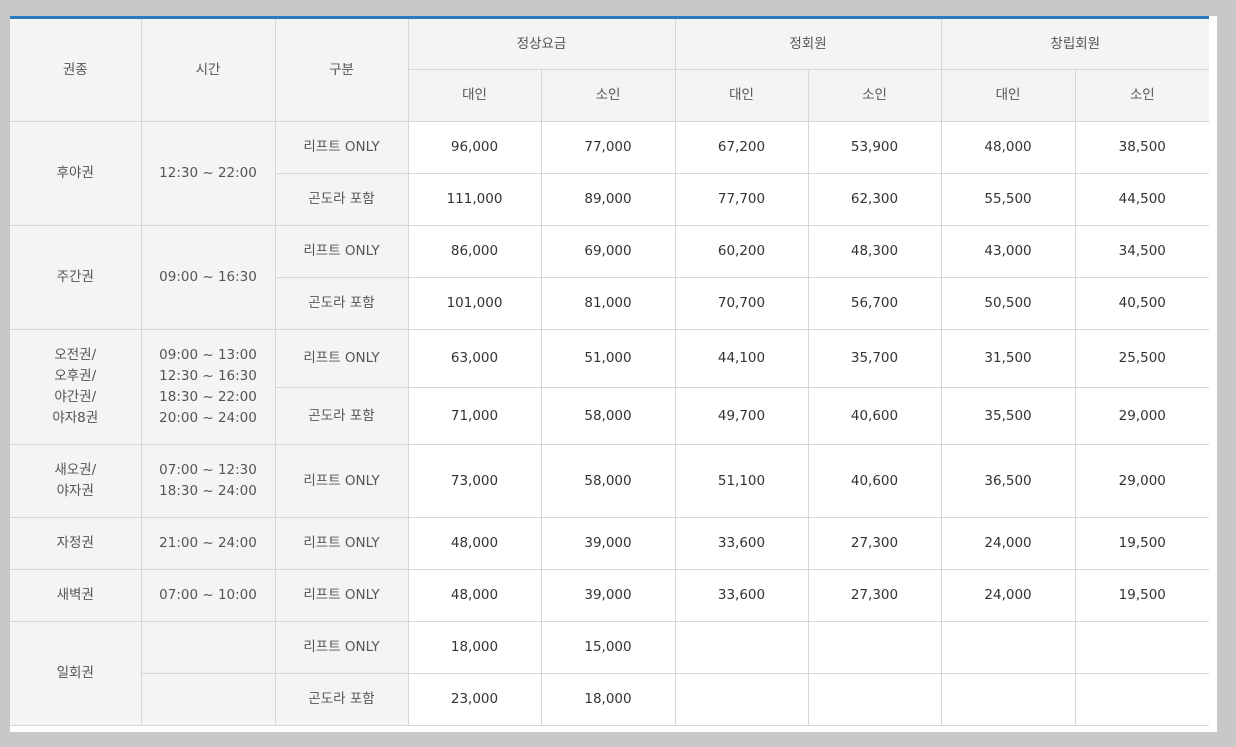  I want to click on price-cell: 73,000, so click(474, 481).